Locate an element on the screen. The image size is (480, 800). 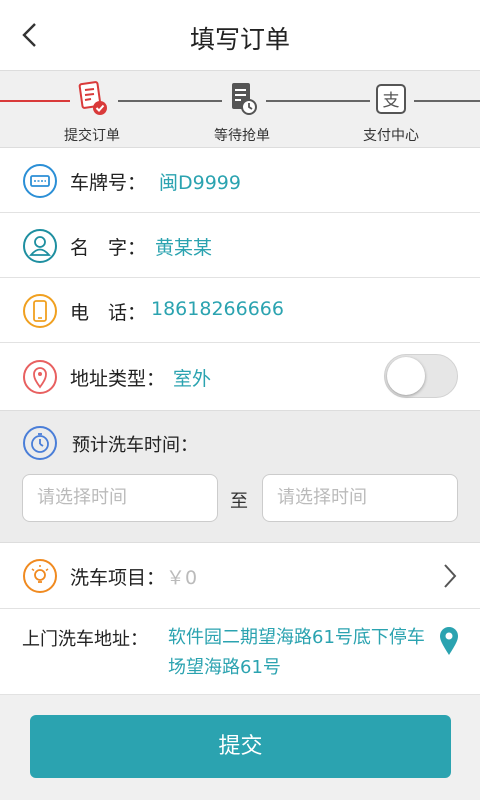
map-pin-icon is located at coordinates (449, 641).